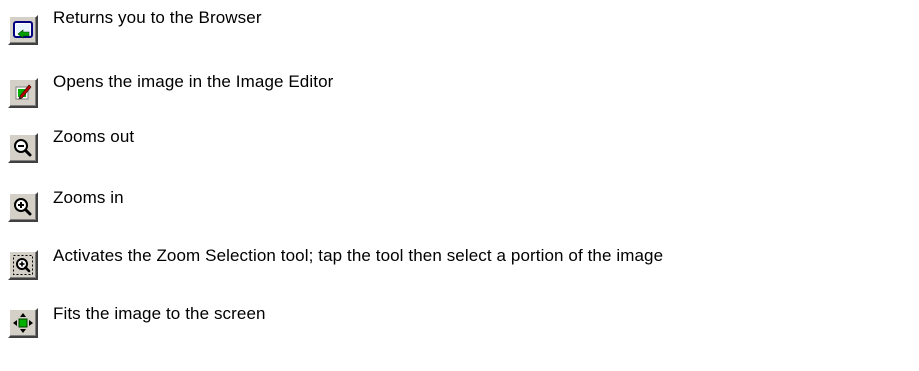  Describe the element at coordinates (159, 313) in the screenshot. I see `fit-to-screen-description: Fits the image to the screen` at that location.